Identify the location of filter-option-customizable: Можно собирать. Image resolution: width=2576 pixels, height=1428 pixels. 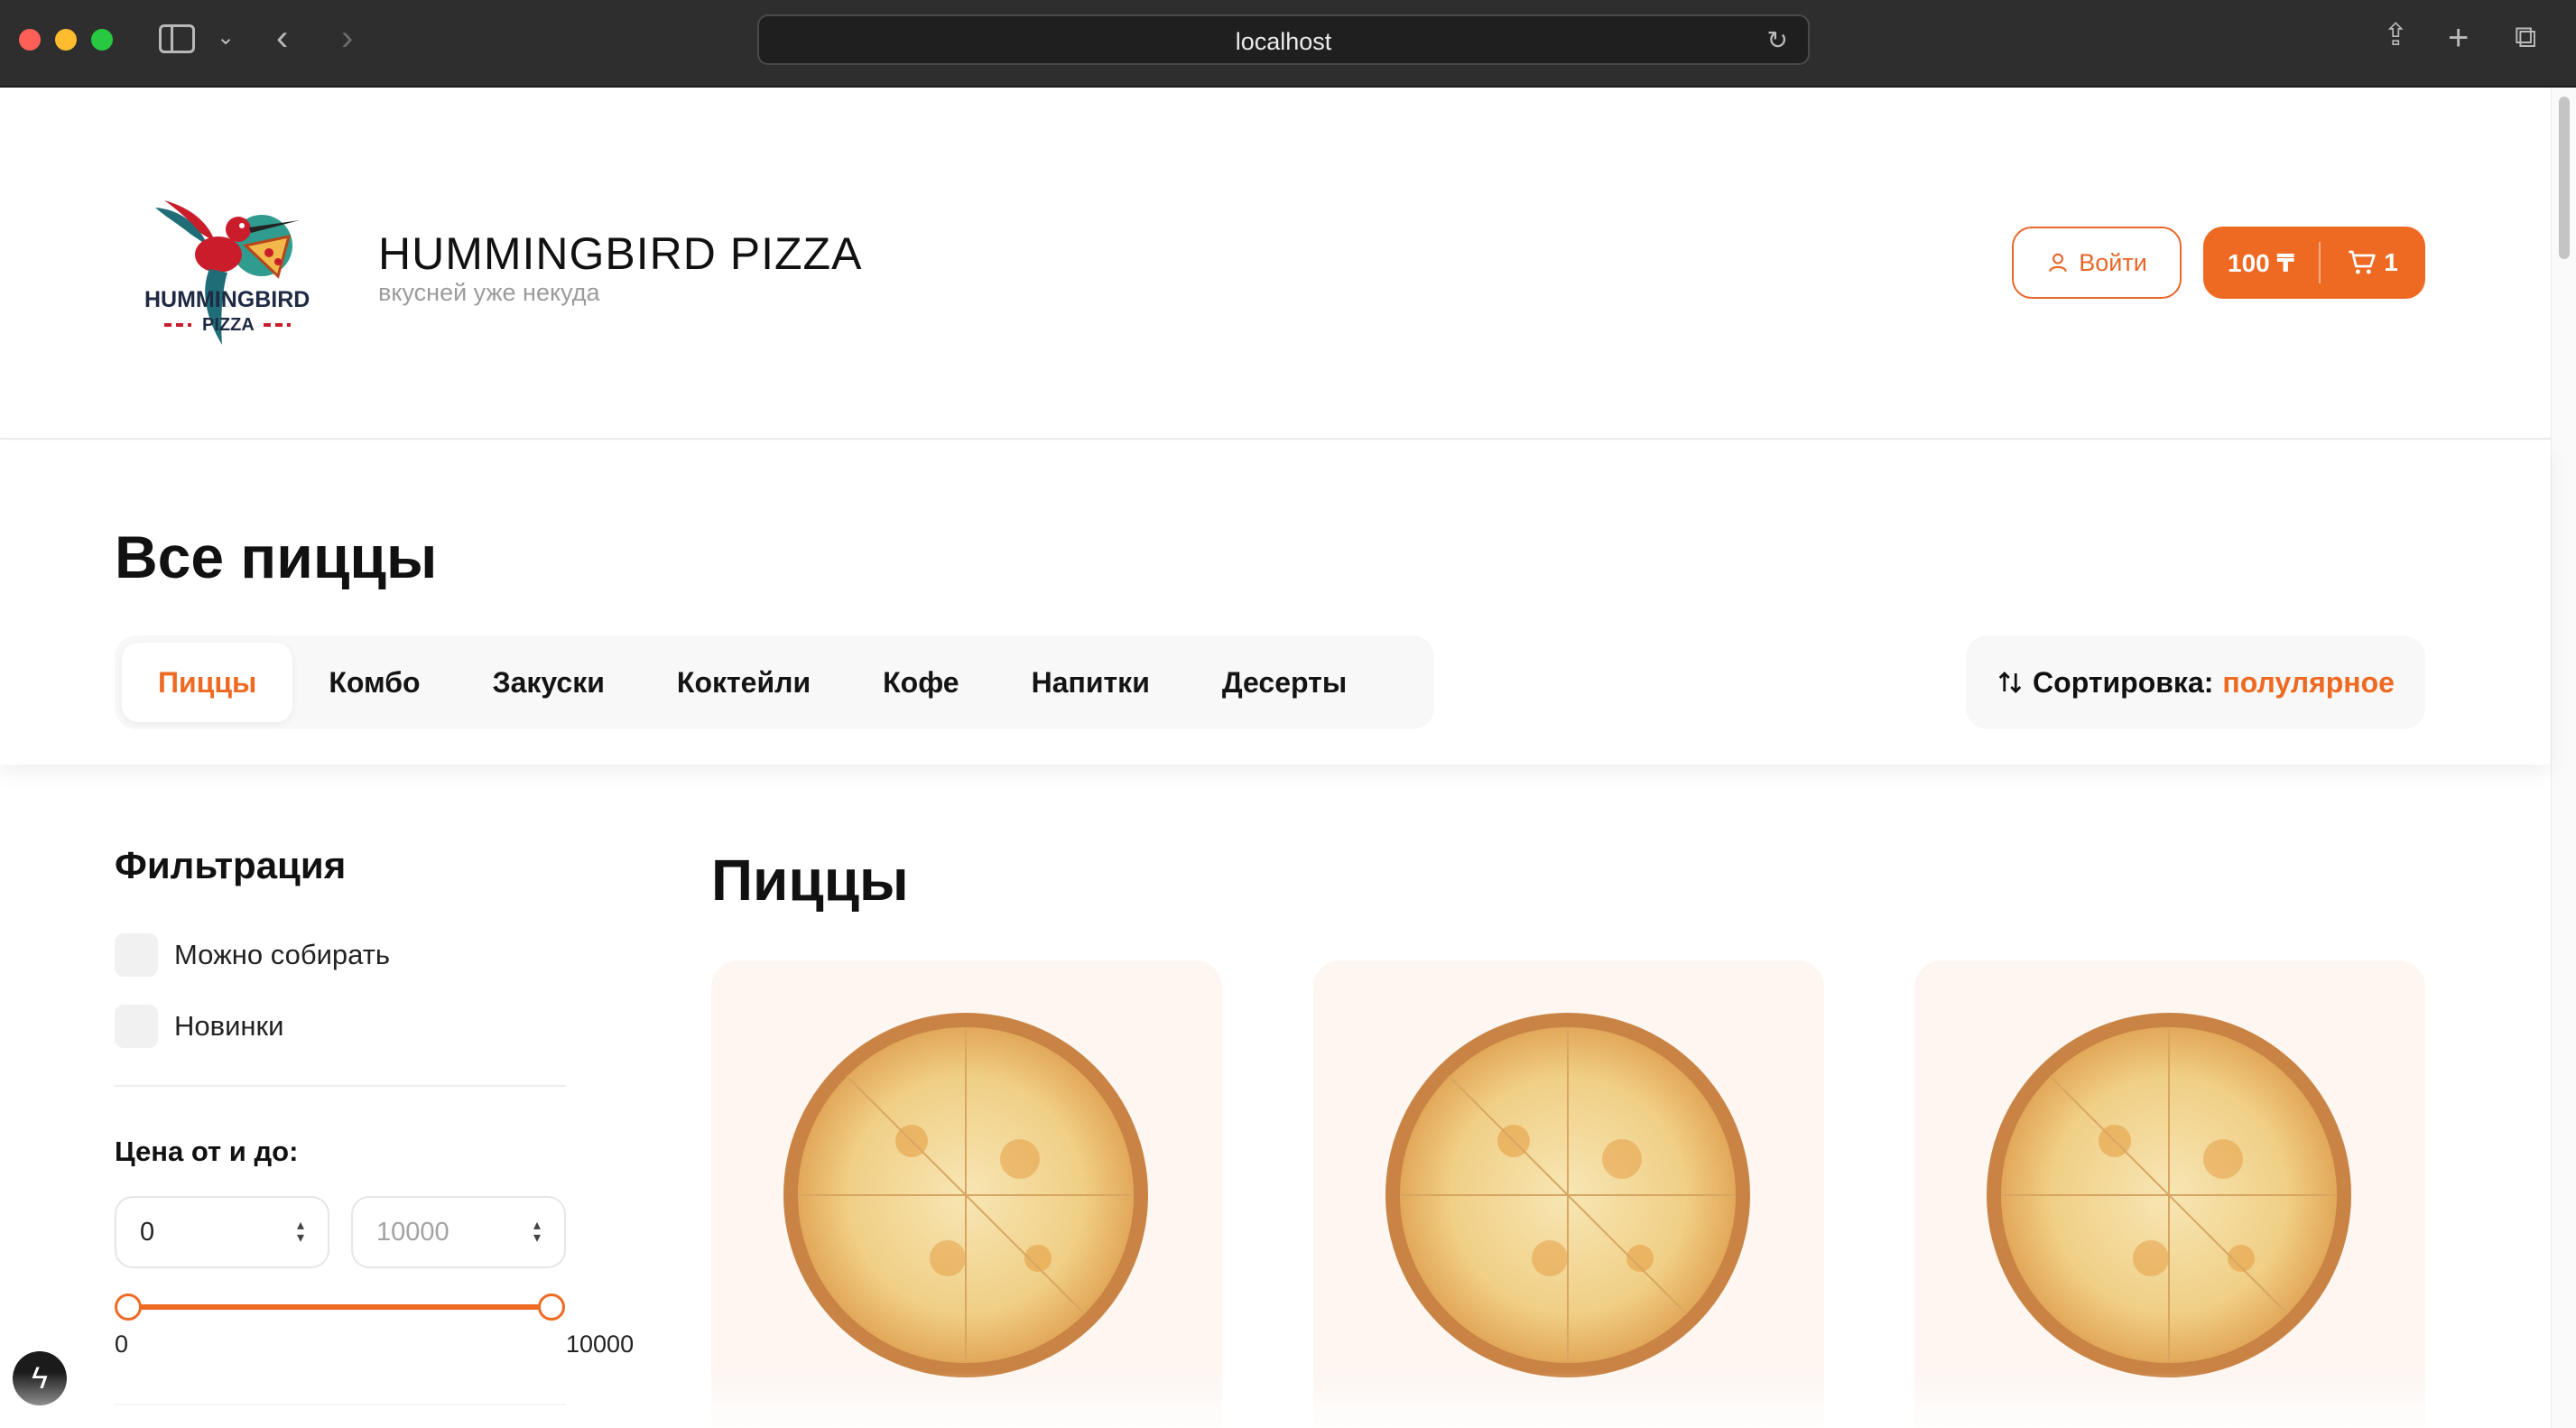
(252, 955).